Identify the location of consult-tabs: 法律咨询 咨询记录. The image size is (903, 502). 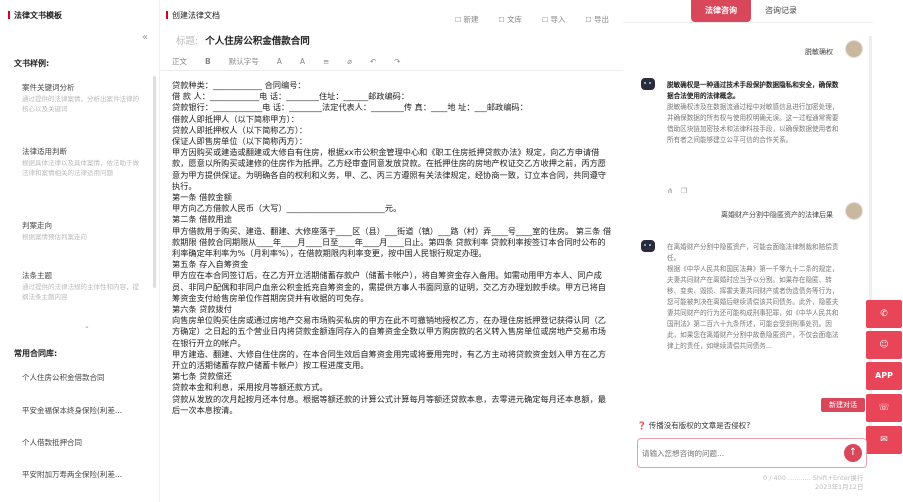
(751, 11).